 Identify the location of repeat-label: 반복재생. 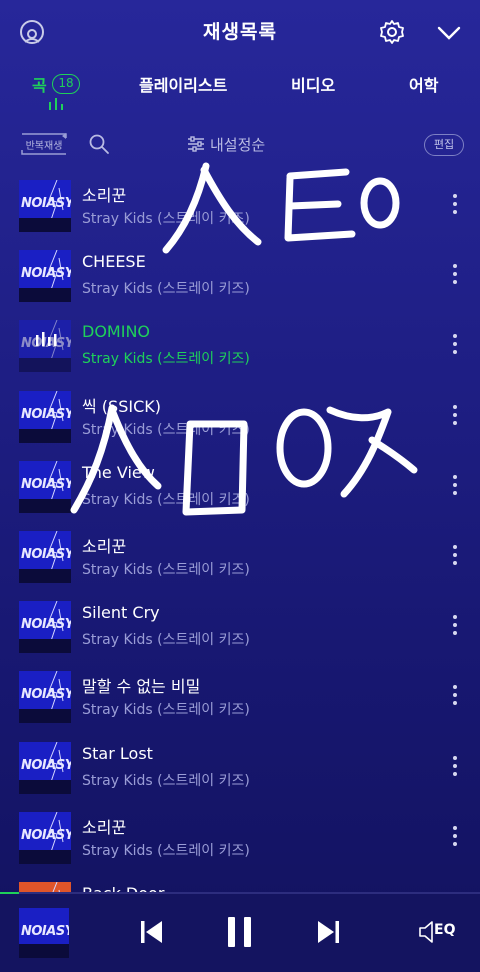
(44, 146).